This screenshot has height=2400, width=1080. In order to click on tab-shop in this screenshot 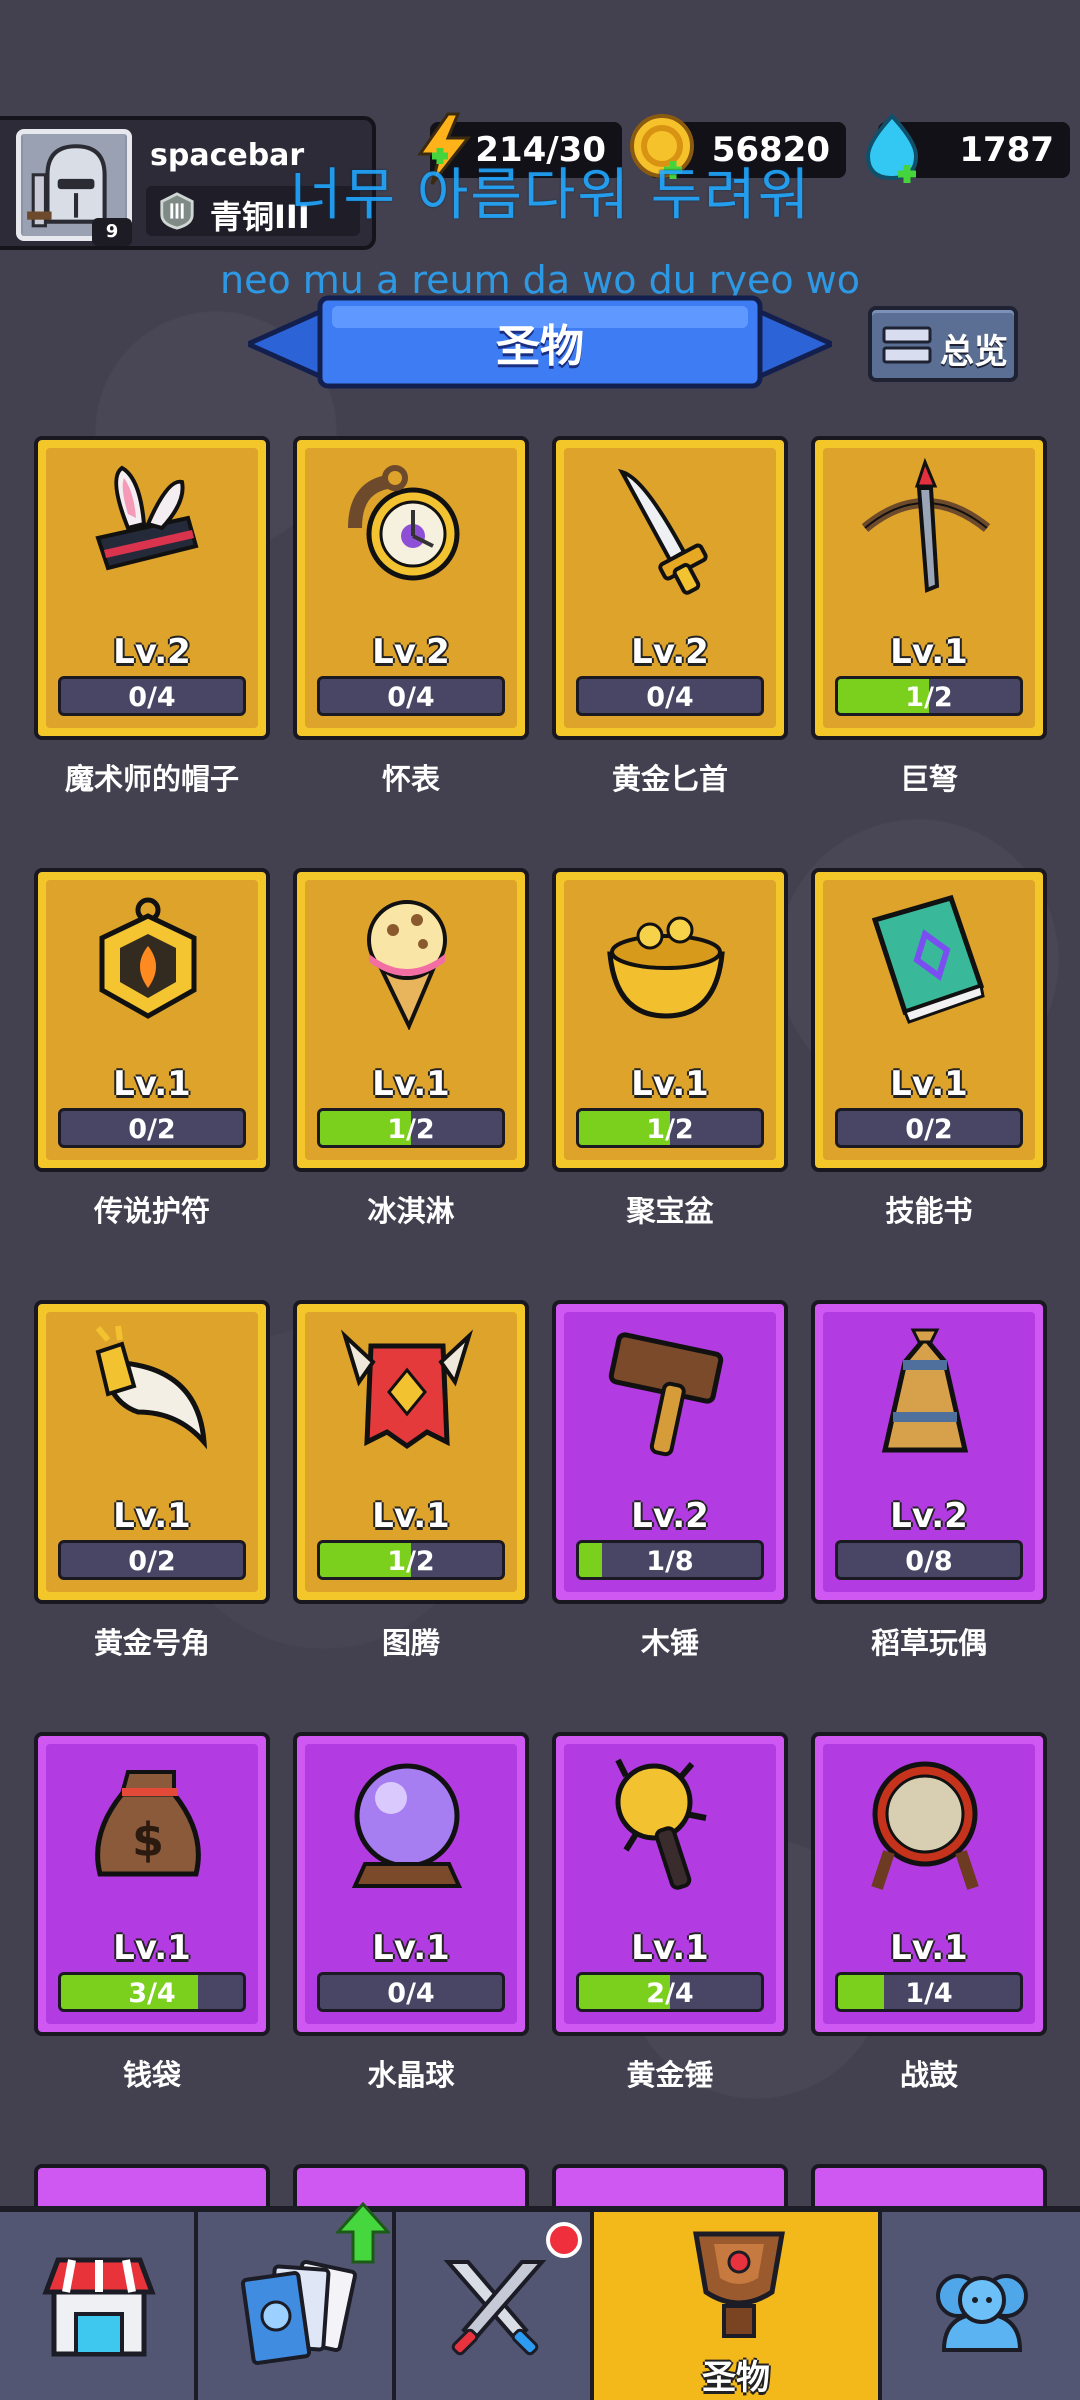, I will do `click(99, 2306)`.